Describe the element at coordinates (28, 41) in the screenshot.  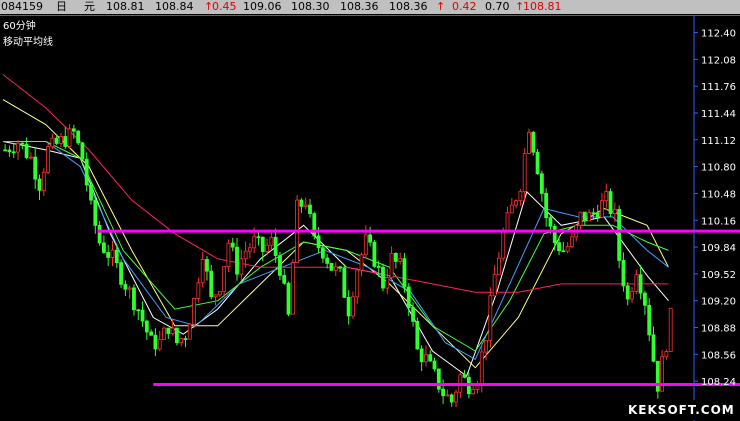
I see `indicator-label: 移动平均线` at that location.